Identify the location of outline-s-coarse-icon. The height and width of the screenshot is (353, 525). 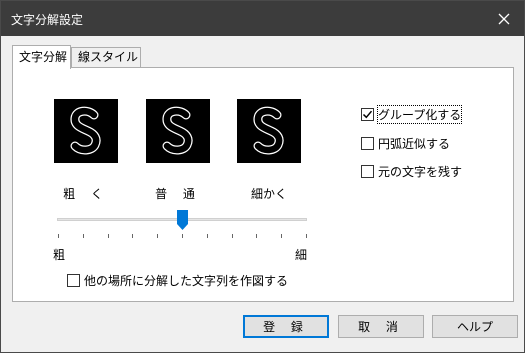
(85, 130).